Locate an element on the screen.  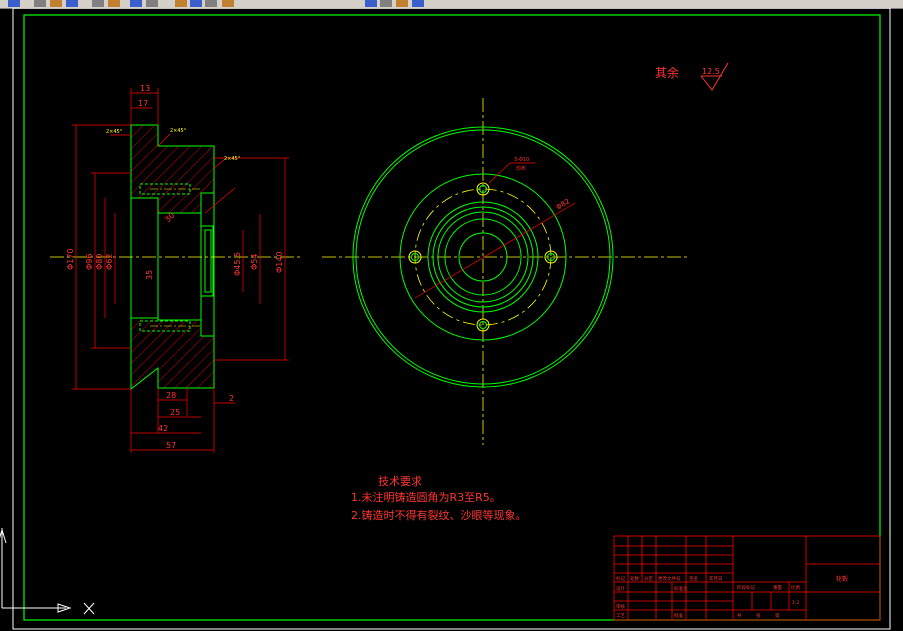
cut-icon is located at coordinates (72, 3).